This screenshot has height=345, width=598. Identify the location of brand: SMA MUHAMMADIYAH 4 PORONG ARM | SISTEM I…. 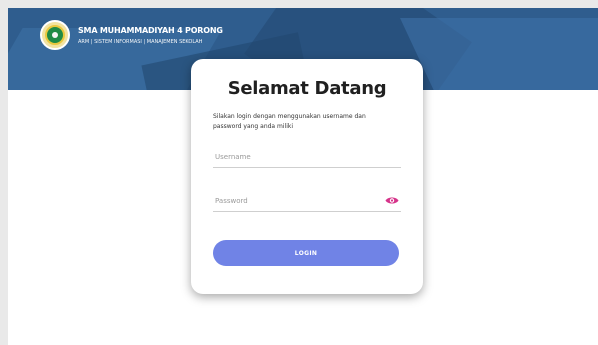
(131, 35).